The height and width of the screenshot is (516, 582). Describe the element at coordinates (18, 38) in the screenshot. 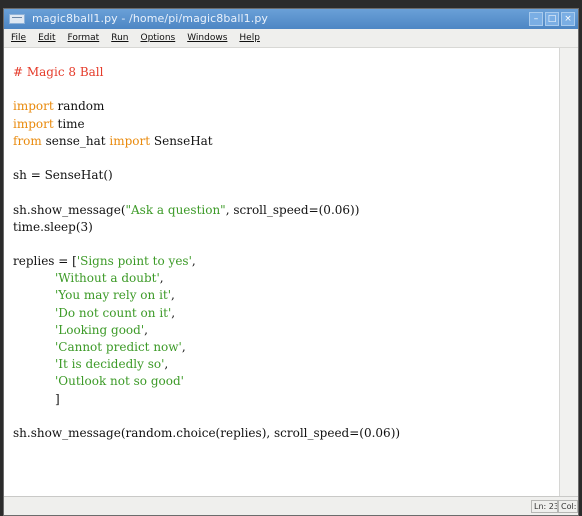

I see `menu-file: File` at that location.